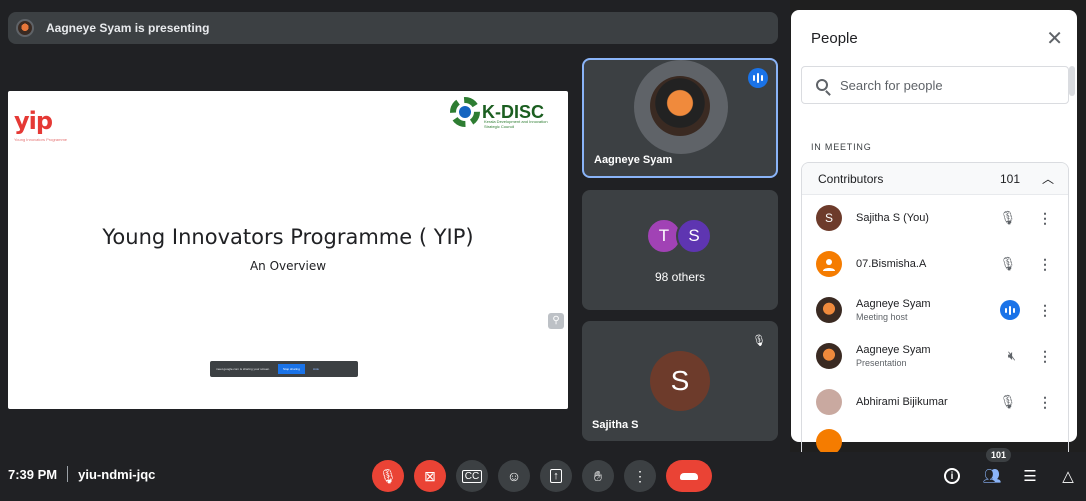 Image resolution: width=1086 pixels, height=501 pixels. I want to click on search-icon, so click(822, 85).